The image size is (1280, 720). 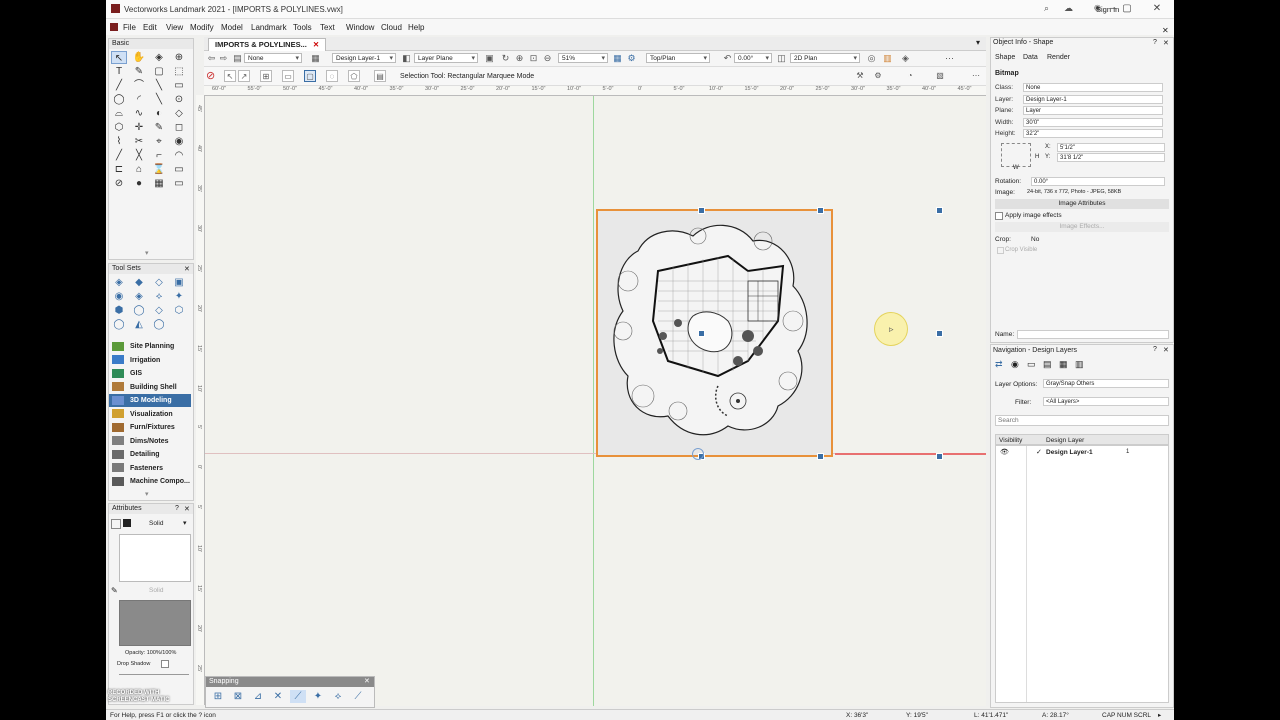 What do you see at coordinates (1155, 42) in the screenshot?
I see `object-info-help-icon: ?` at bounding box center [1155, 42].